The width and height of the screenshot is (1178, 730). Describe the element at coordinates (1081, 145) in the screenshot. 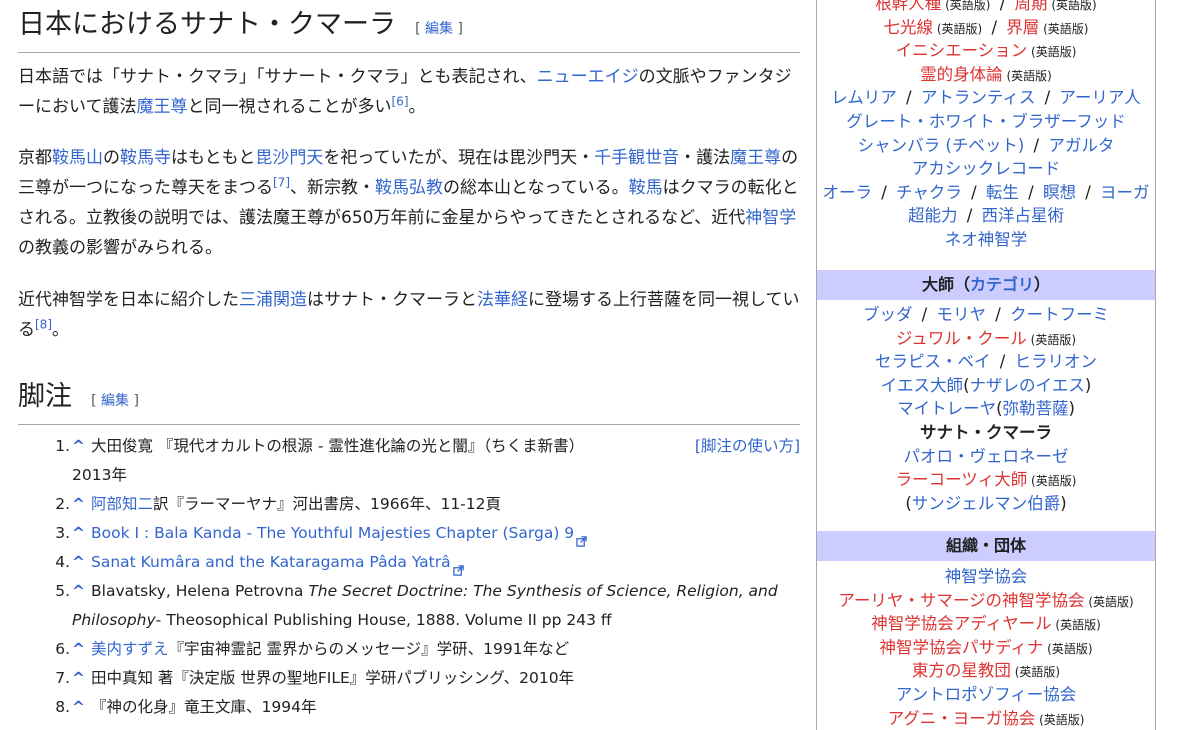

I see `navbox-link: アガルタ` at that location.